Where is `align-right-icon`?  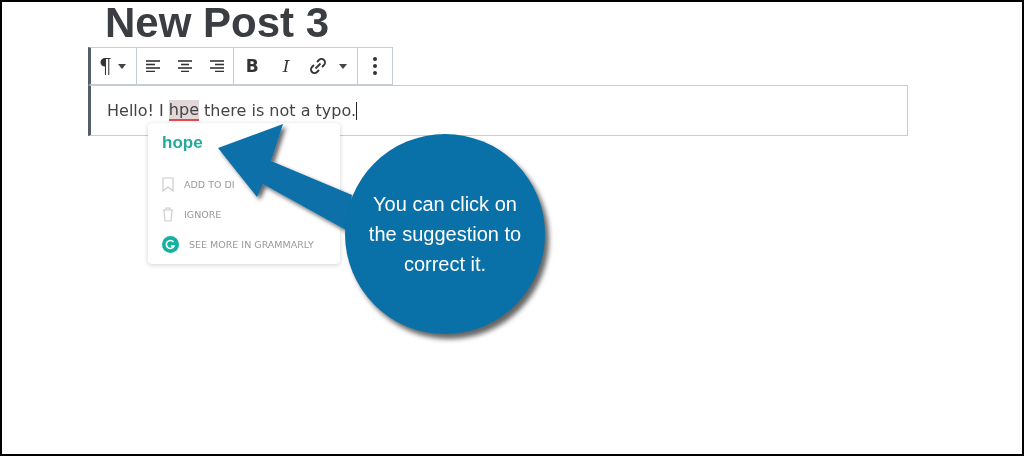 align-right-icon is located at coordinates (216, 66).